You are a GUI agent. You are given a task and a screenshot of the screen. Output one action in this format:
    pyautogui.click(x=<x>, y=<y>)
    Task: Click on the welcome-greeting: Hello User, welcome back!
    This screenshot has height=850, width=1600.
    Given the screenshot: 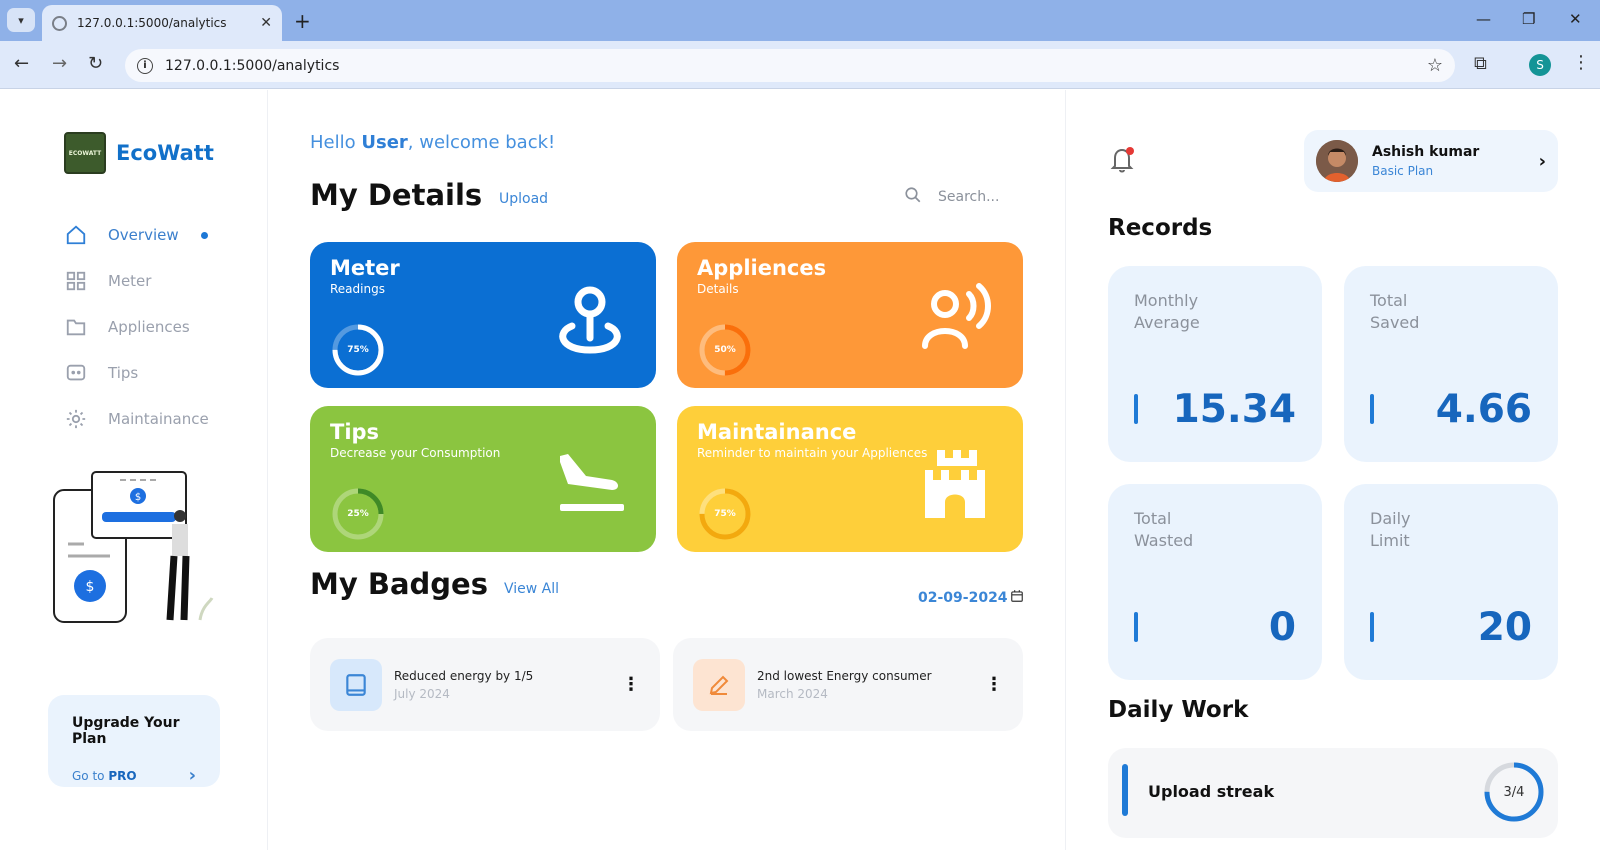 What is the action you would take?
    pyautogui.click(x=432, y=142)
    